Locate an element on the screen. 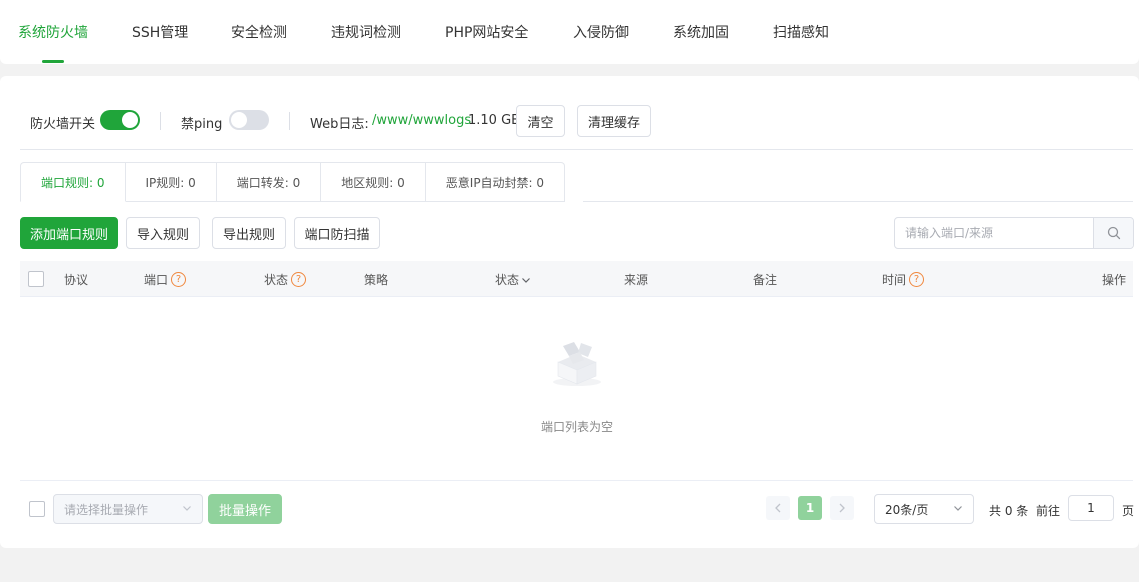 Image resolution: width=1139 pixels, height=582 pixels. active-tab-indicator is located at coordinates (53, 61).